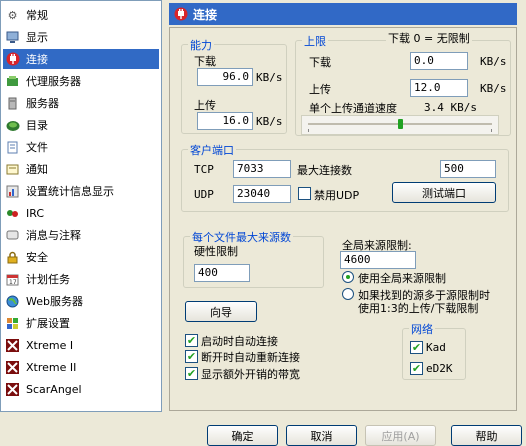  I want to click on gear-icon: ⚙, so click(12, 15).